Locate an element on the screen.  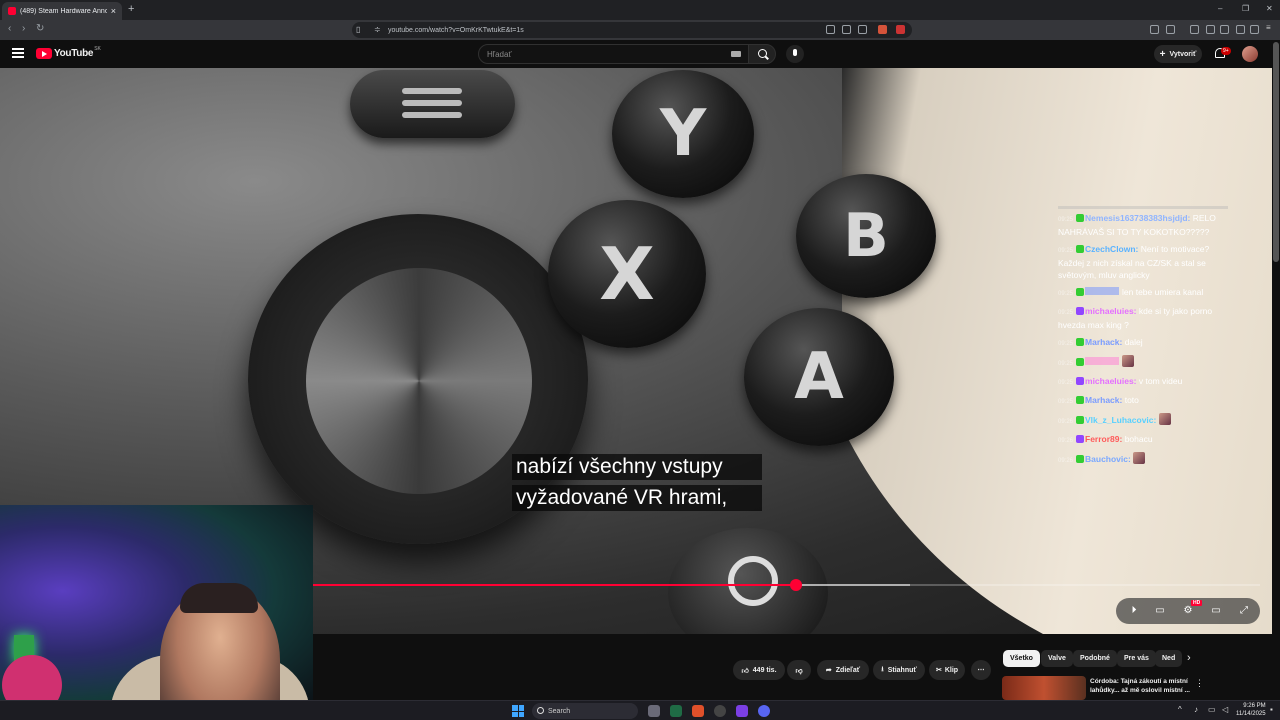
tray-mic-icon: ♪ is located at coordinates (1196, 709).